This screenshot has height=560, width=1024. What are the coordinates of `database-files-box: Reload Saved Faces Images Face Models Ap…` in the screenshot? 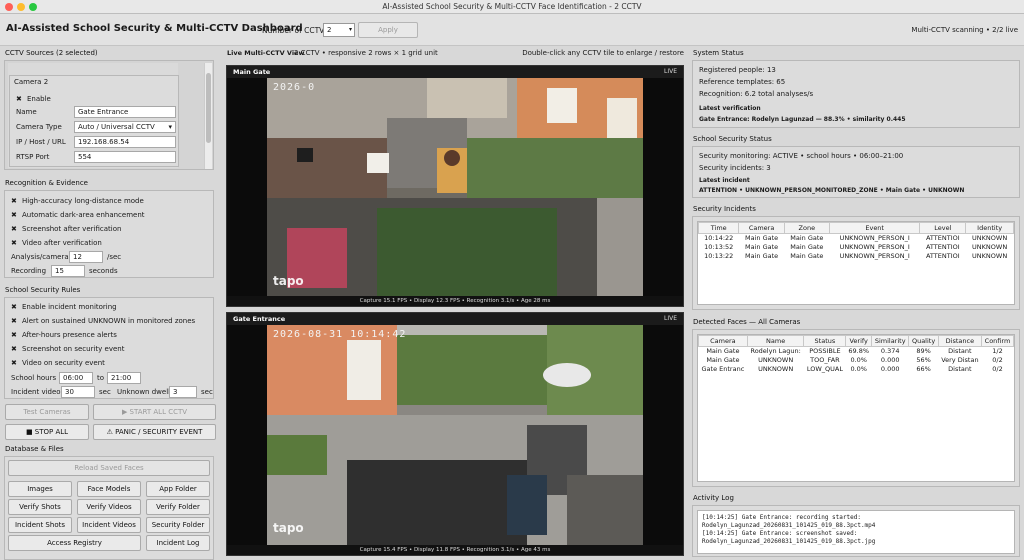 It's located at (109, 508).